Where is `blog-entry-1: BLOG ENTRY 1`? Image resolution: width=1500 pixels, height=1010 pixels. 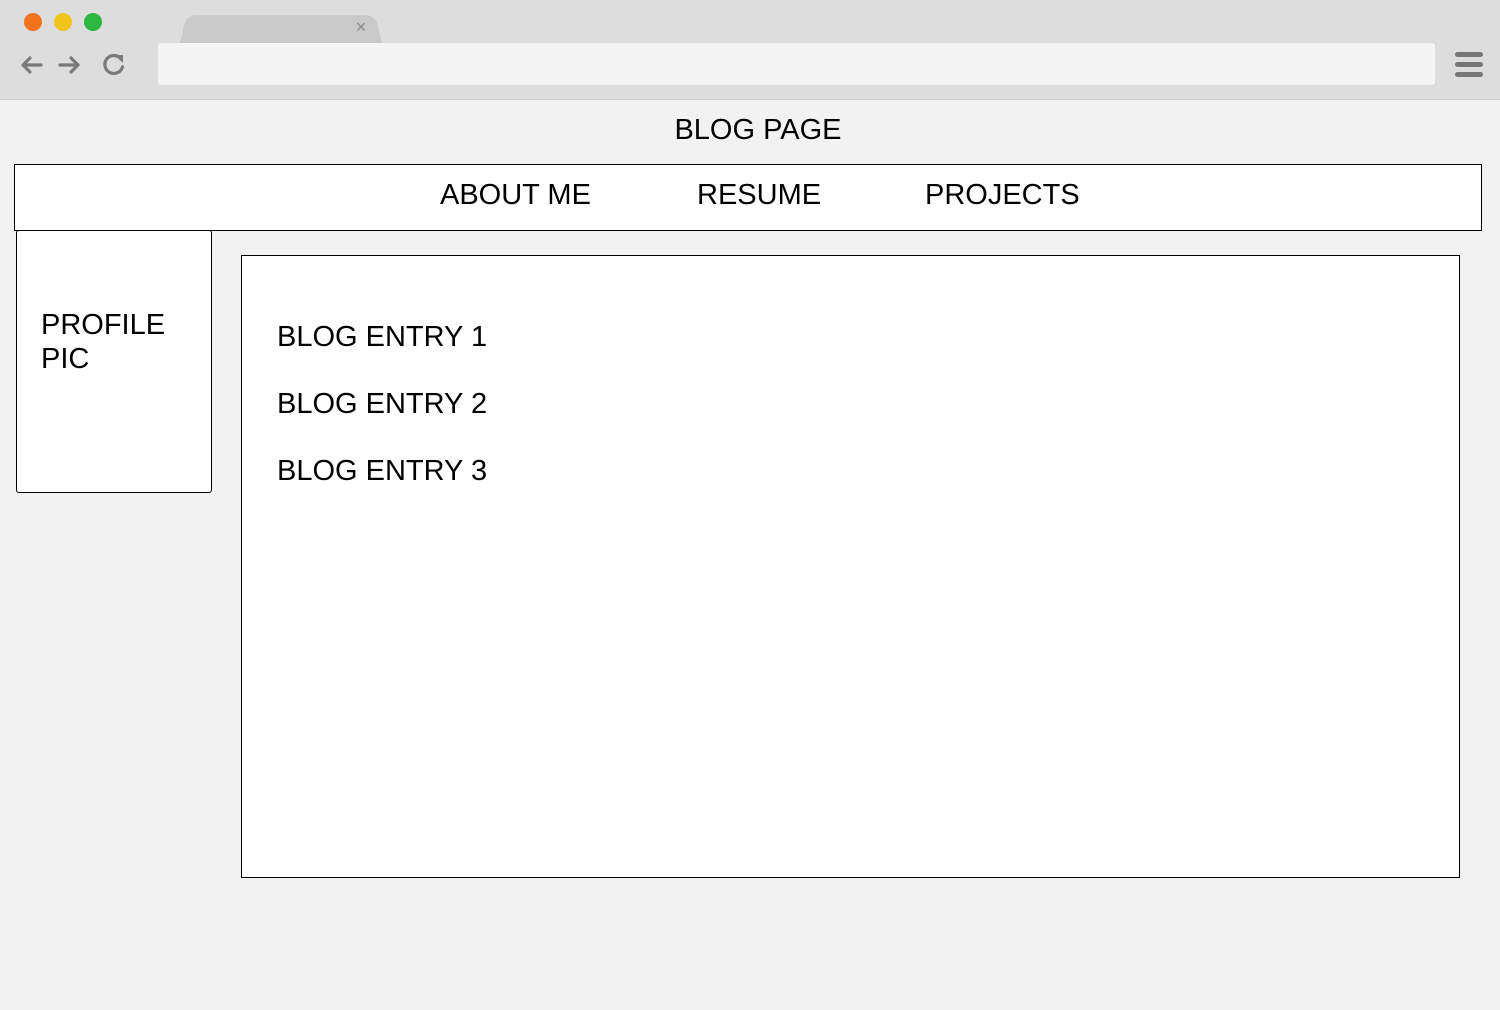 blog-entry-1: BLOG ENTRY 1 is located at coordinates (382, 337).